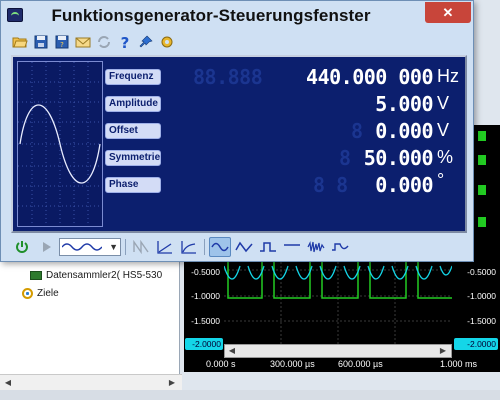 This screenshot has height=400, width=500. What do you see at coordinates (443, 130) in the screenshot?
I see `offset-unit: V` at bounding box center [443, 130].